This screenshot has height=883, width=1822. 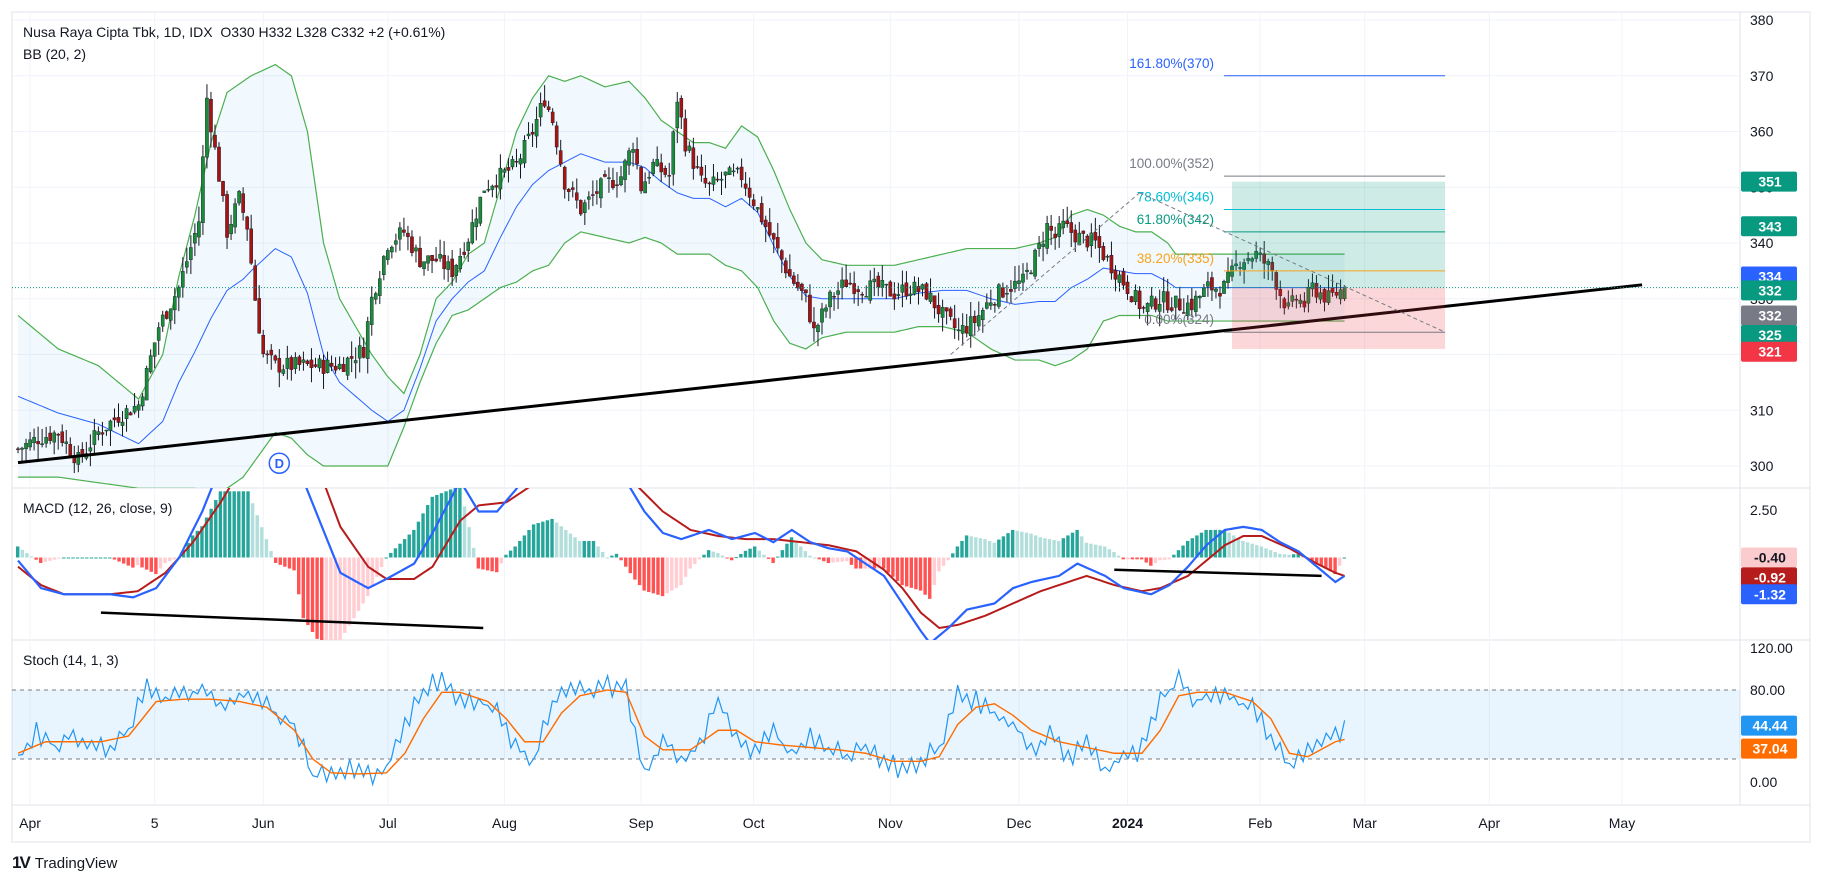 I want to click on bb-legend: BB (20, 2), so click(x=54, y=54).